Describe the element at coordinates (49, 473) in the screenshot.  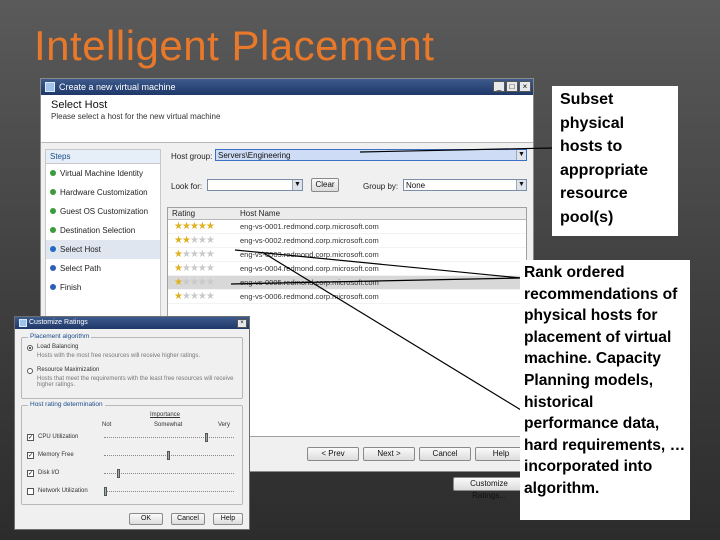
I see `resource-label: Disk I/O` at that location.